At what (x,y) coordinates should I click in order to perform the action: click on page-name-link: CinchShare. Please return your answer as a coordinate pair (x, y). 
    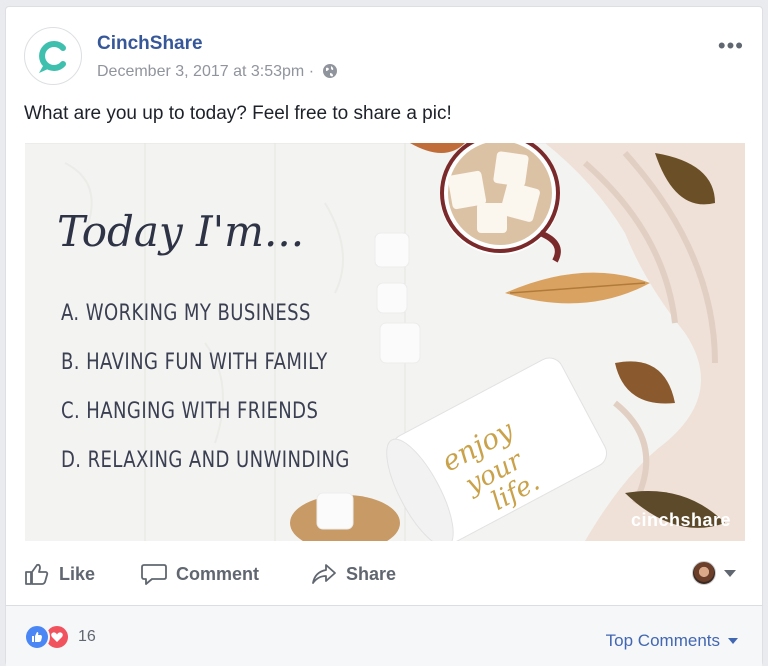
    Looking at the image, I should click on (150, 44).